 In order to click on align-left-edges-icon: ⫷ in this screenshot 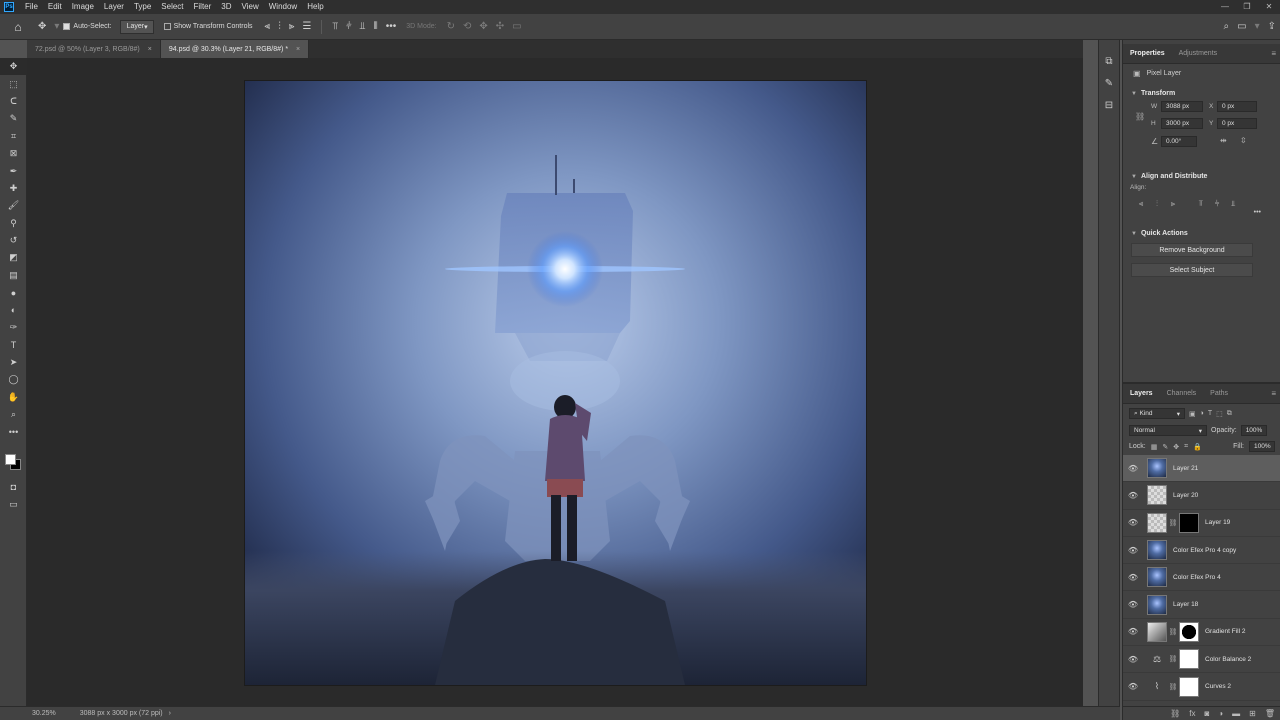, I will do `click(268, 26)`.